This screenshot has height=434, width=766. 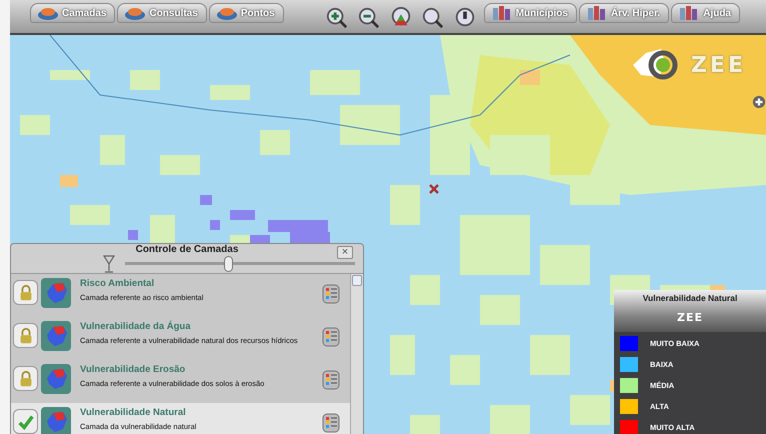 What do you see at coordinates (136, 326) in the screenshot?
I see `layer-name: Vulnerabilidade da Água` at bounding box center [136, 326].